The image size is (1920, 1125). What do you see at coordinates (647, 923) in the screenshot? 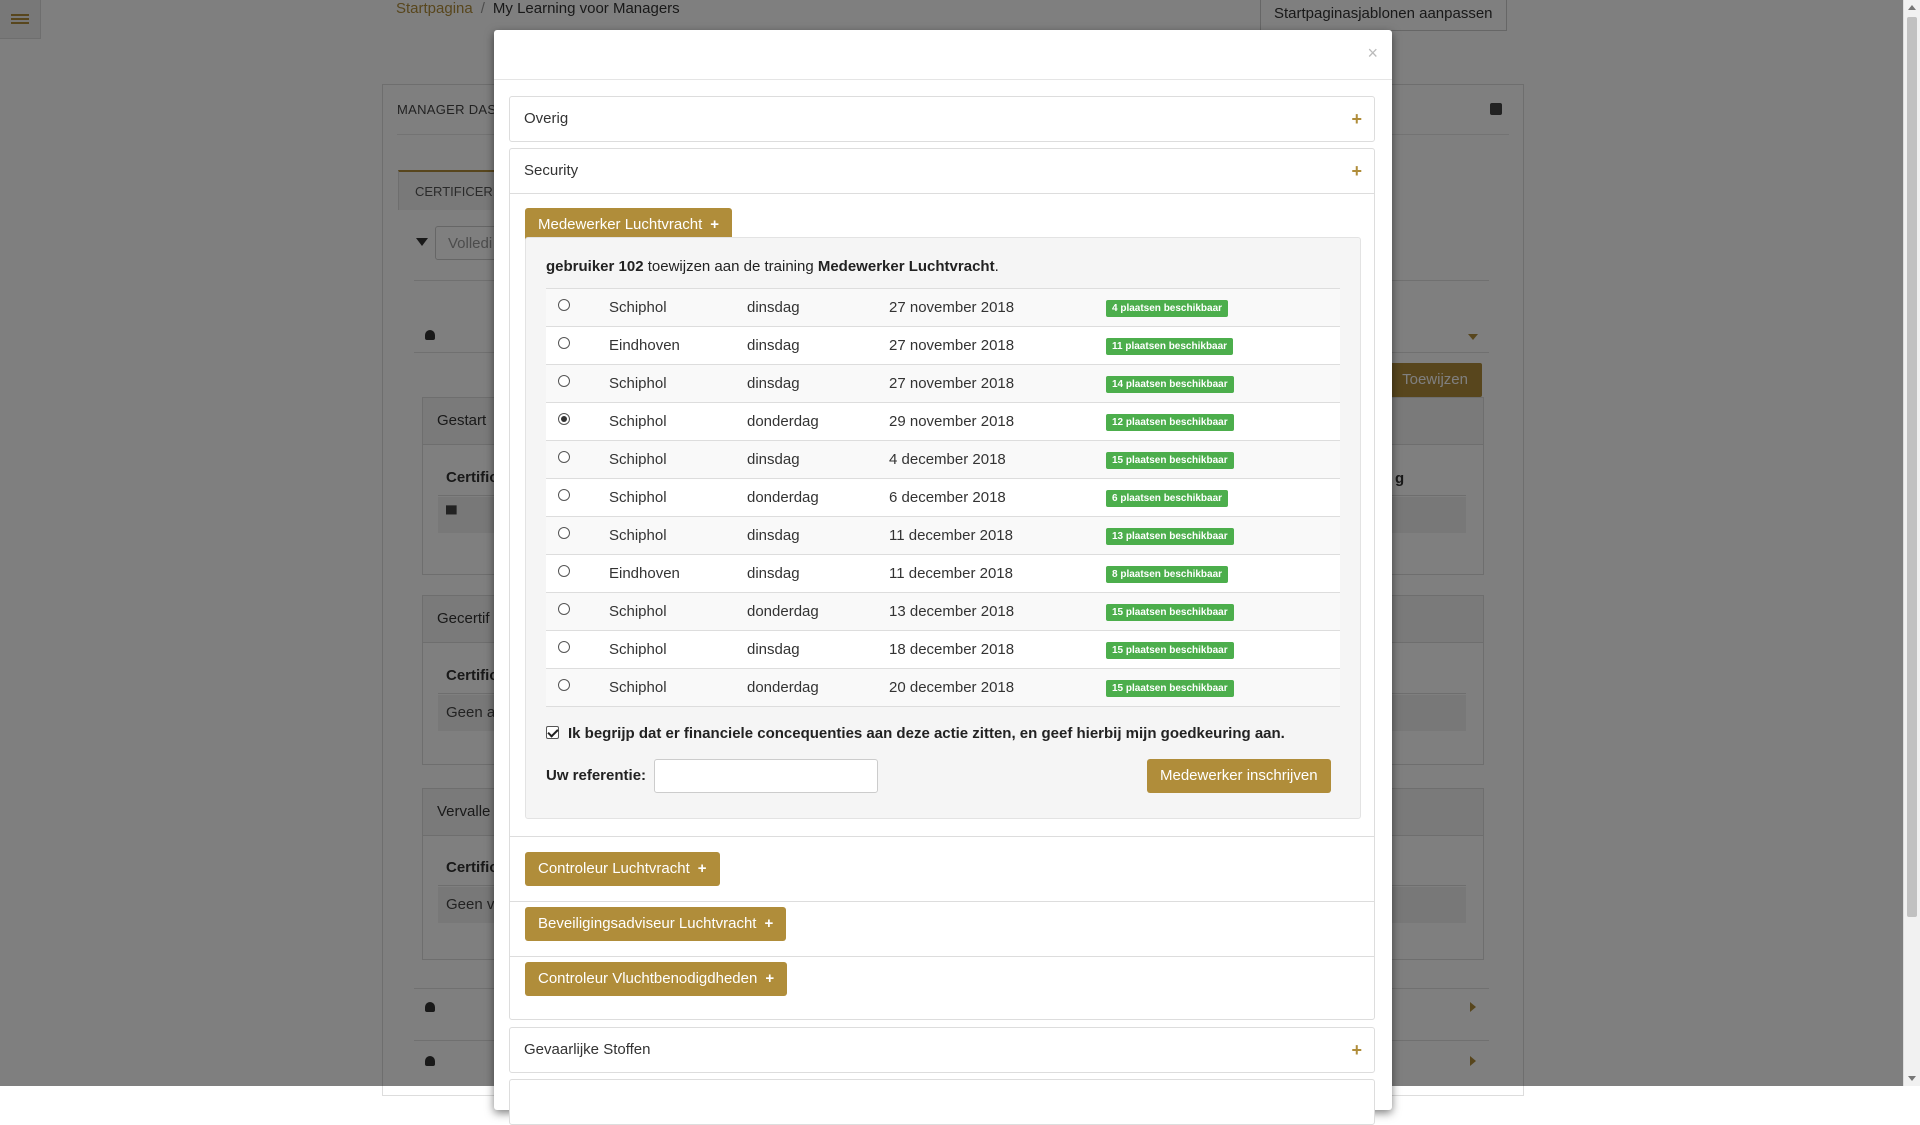
I see `training-button-label: Beveiligingsadviseur Luchtvracht` at bounding box center [647, 923].